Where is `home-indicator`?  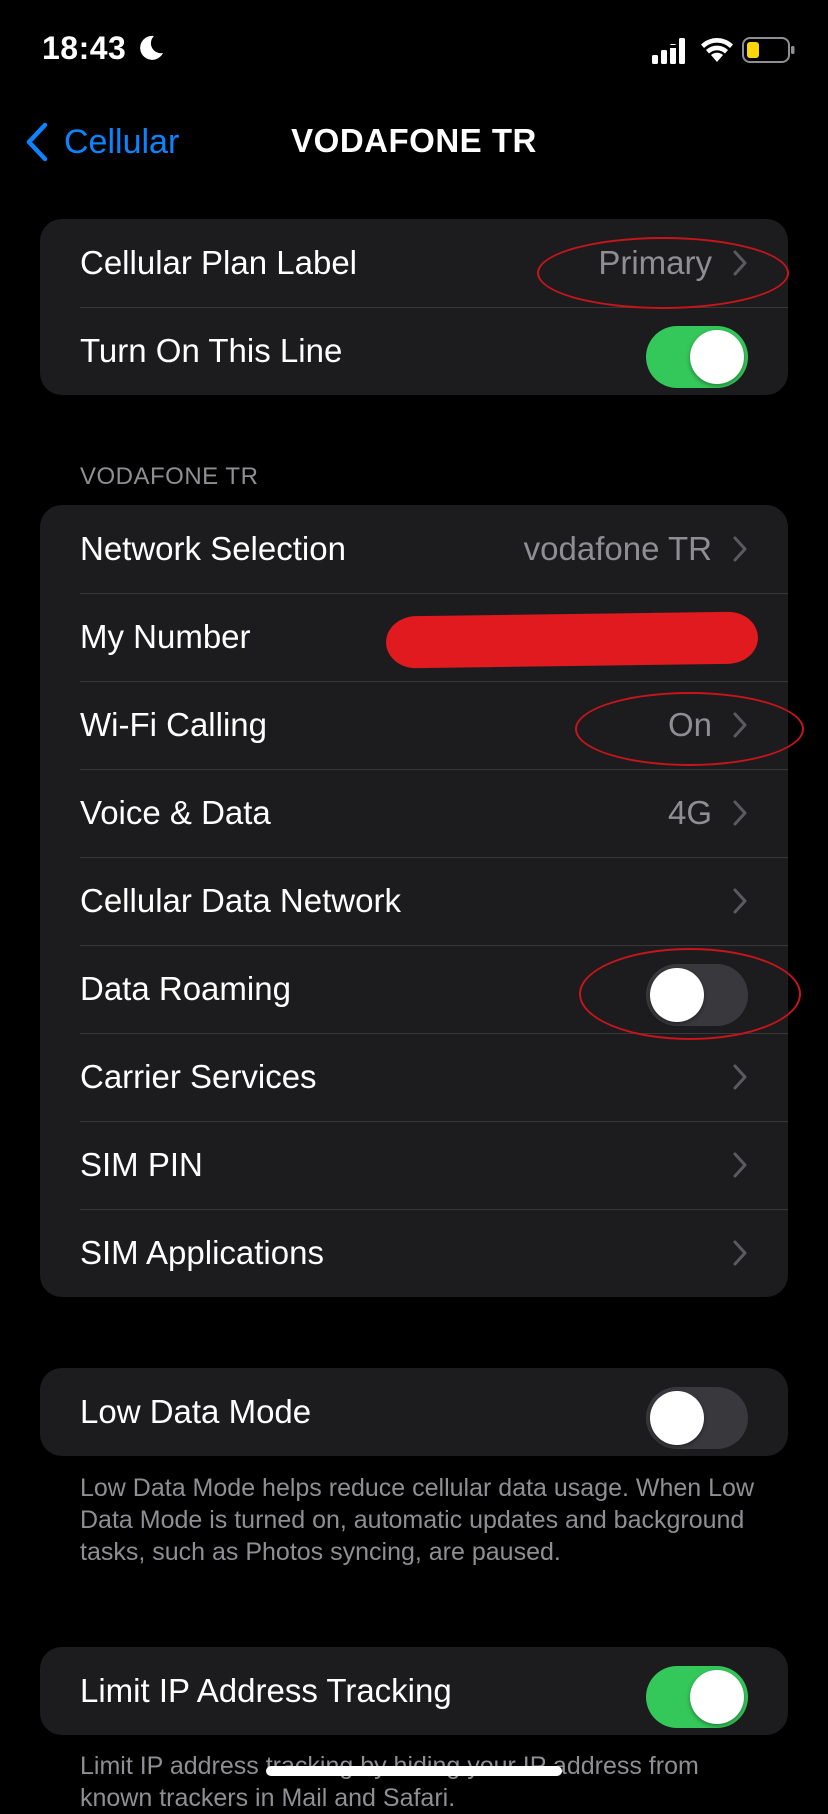
home-indicator is located at coordinates (414, 1771).